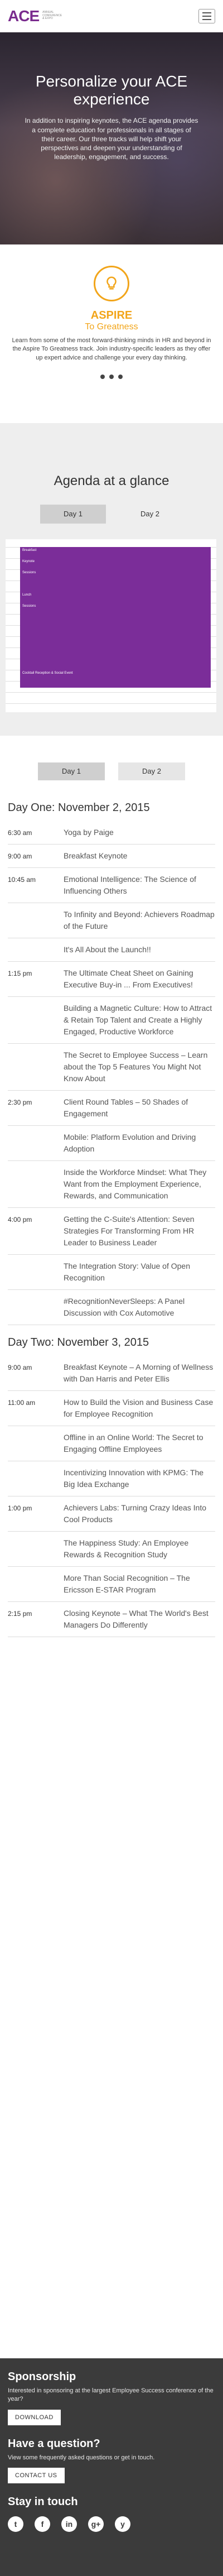 This screenshot has height=2576, width=223. I want to click on stay-title: Stay in touch, so click(43, 2502).